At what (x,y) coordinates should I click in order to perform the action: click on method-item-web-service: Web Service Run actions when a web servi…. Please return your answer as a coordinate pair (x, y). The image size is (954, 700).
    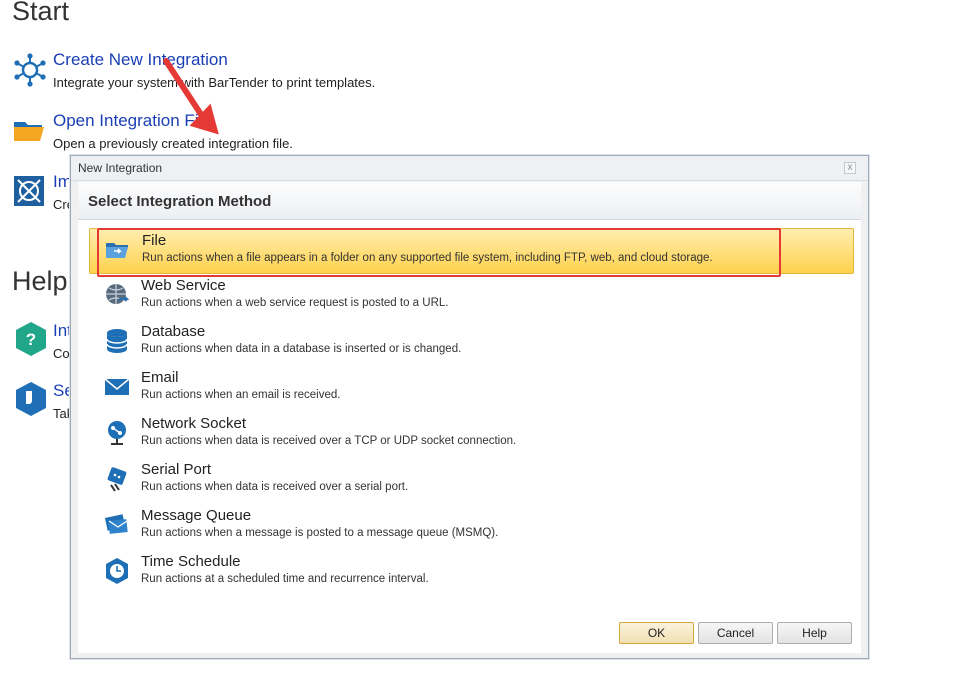
    Looking at the image, I should click on (471, 297).